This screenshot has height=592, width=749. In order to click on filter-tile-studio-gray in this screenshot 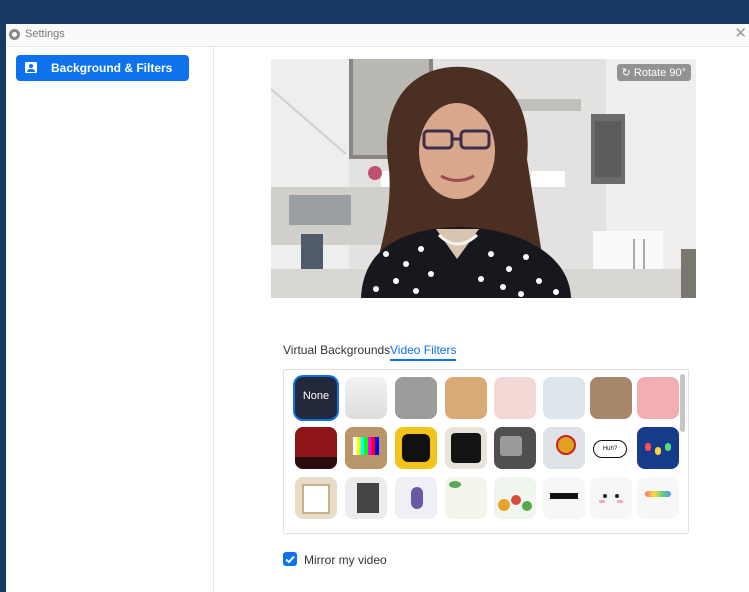, I will do `click(416, 398)`.